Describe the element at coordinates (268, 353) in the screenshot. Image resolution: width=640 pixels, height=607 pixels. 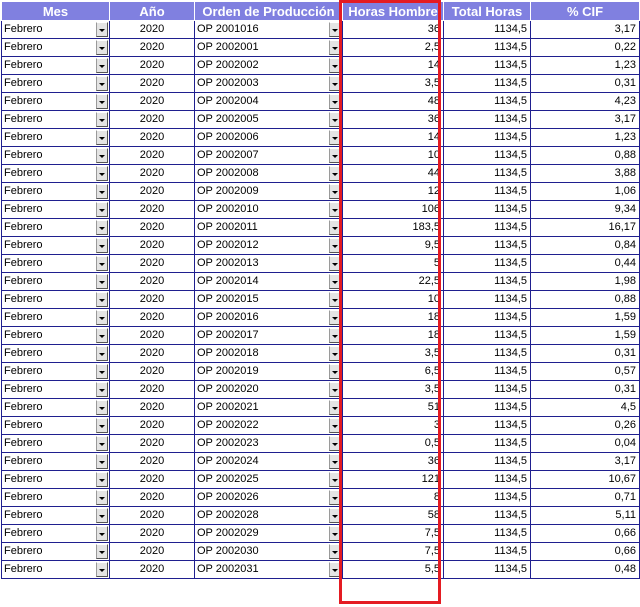
I see `cell-orden: OP 2002018` at that location.